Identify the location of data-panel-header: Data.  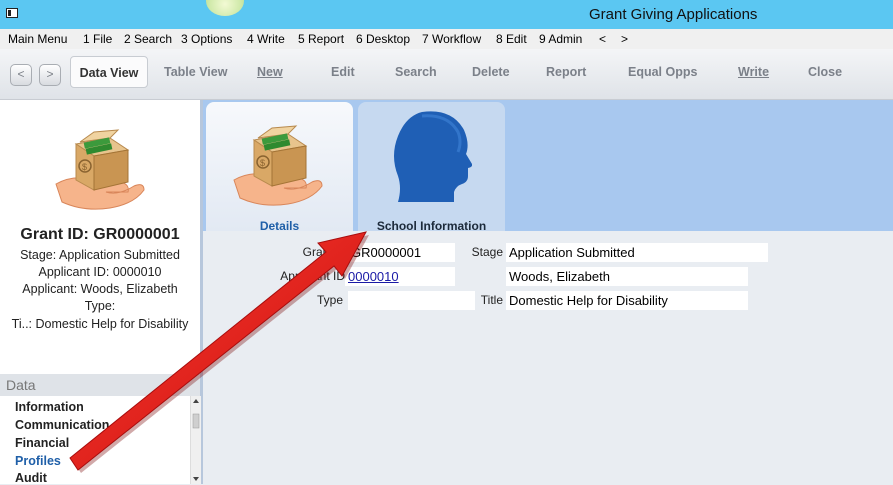
(100, 385).